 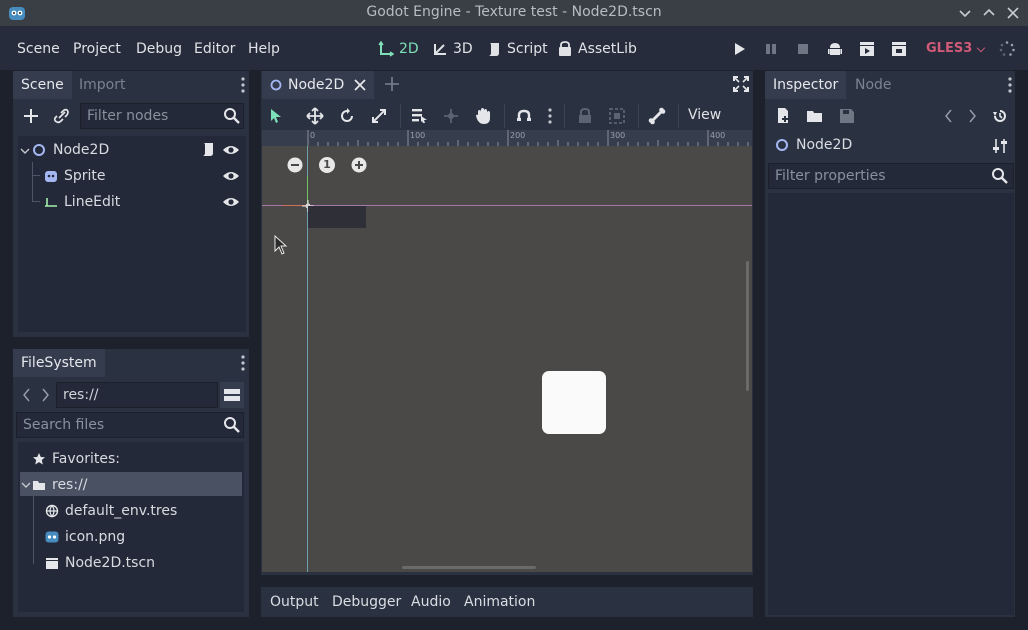 What do you see at coordinates (741, 84) in the screenshot?
I see `distraction-free-icon` at bounding box center [741, 84].